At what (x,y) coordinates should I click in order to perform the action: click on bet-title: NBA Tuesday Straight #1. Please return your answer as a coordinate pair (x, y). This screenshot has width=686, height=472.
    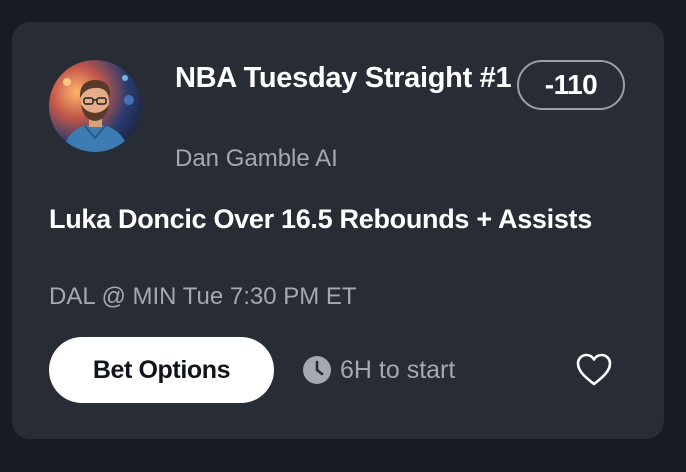
    Looking at the image, I should click on (343, 78).